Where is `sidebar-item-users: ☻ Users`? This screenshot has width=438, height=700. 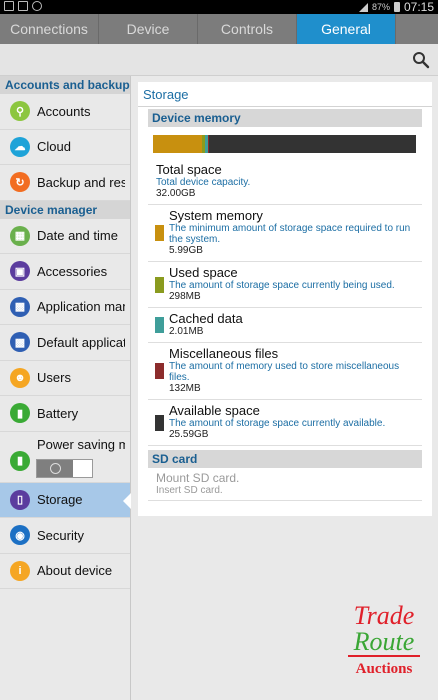 sidebar-item-users: ☻ Users is located at coordinates (65, 378).